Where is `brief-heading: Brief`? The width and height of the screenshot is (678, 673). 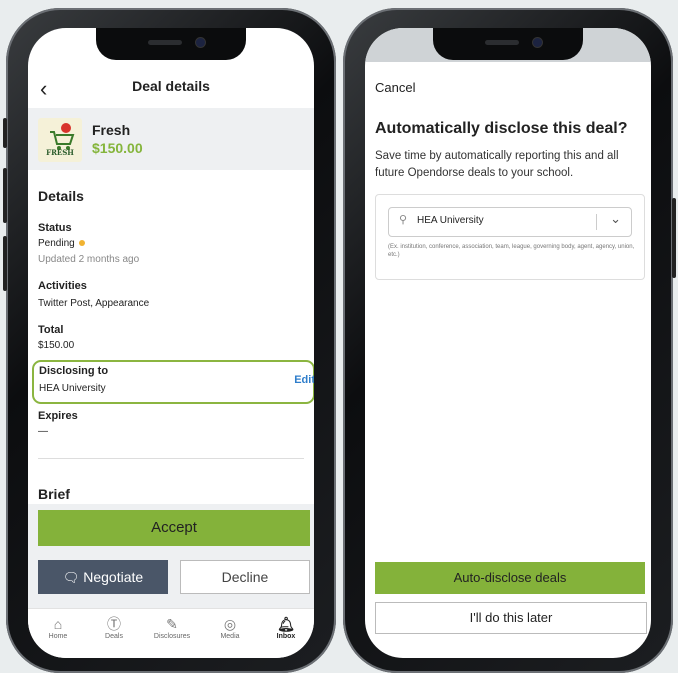
brief-heading: Brief is located at coordinates (54, 494).